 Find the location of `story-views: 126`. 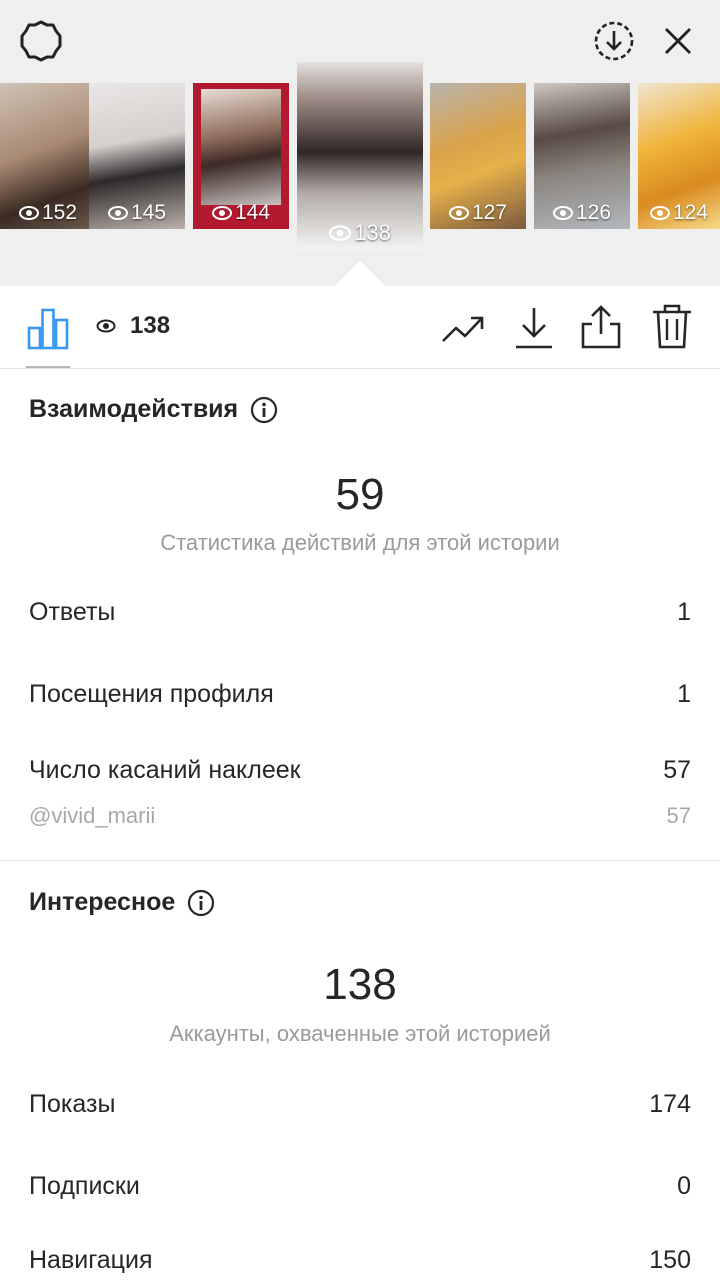

story-views: 126 is located at coordinates (582, 213).